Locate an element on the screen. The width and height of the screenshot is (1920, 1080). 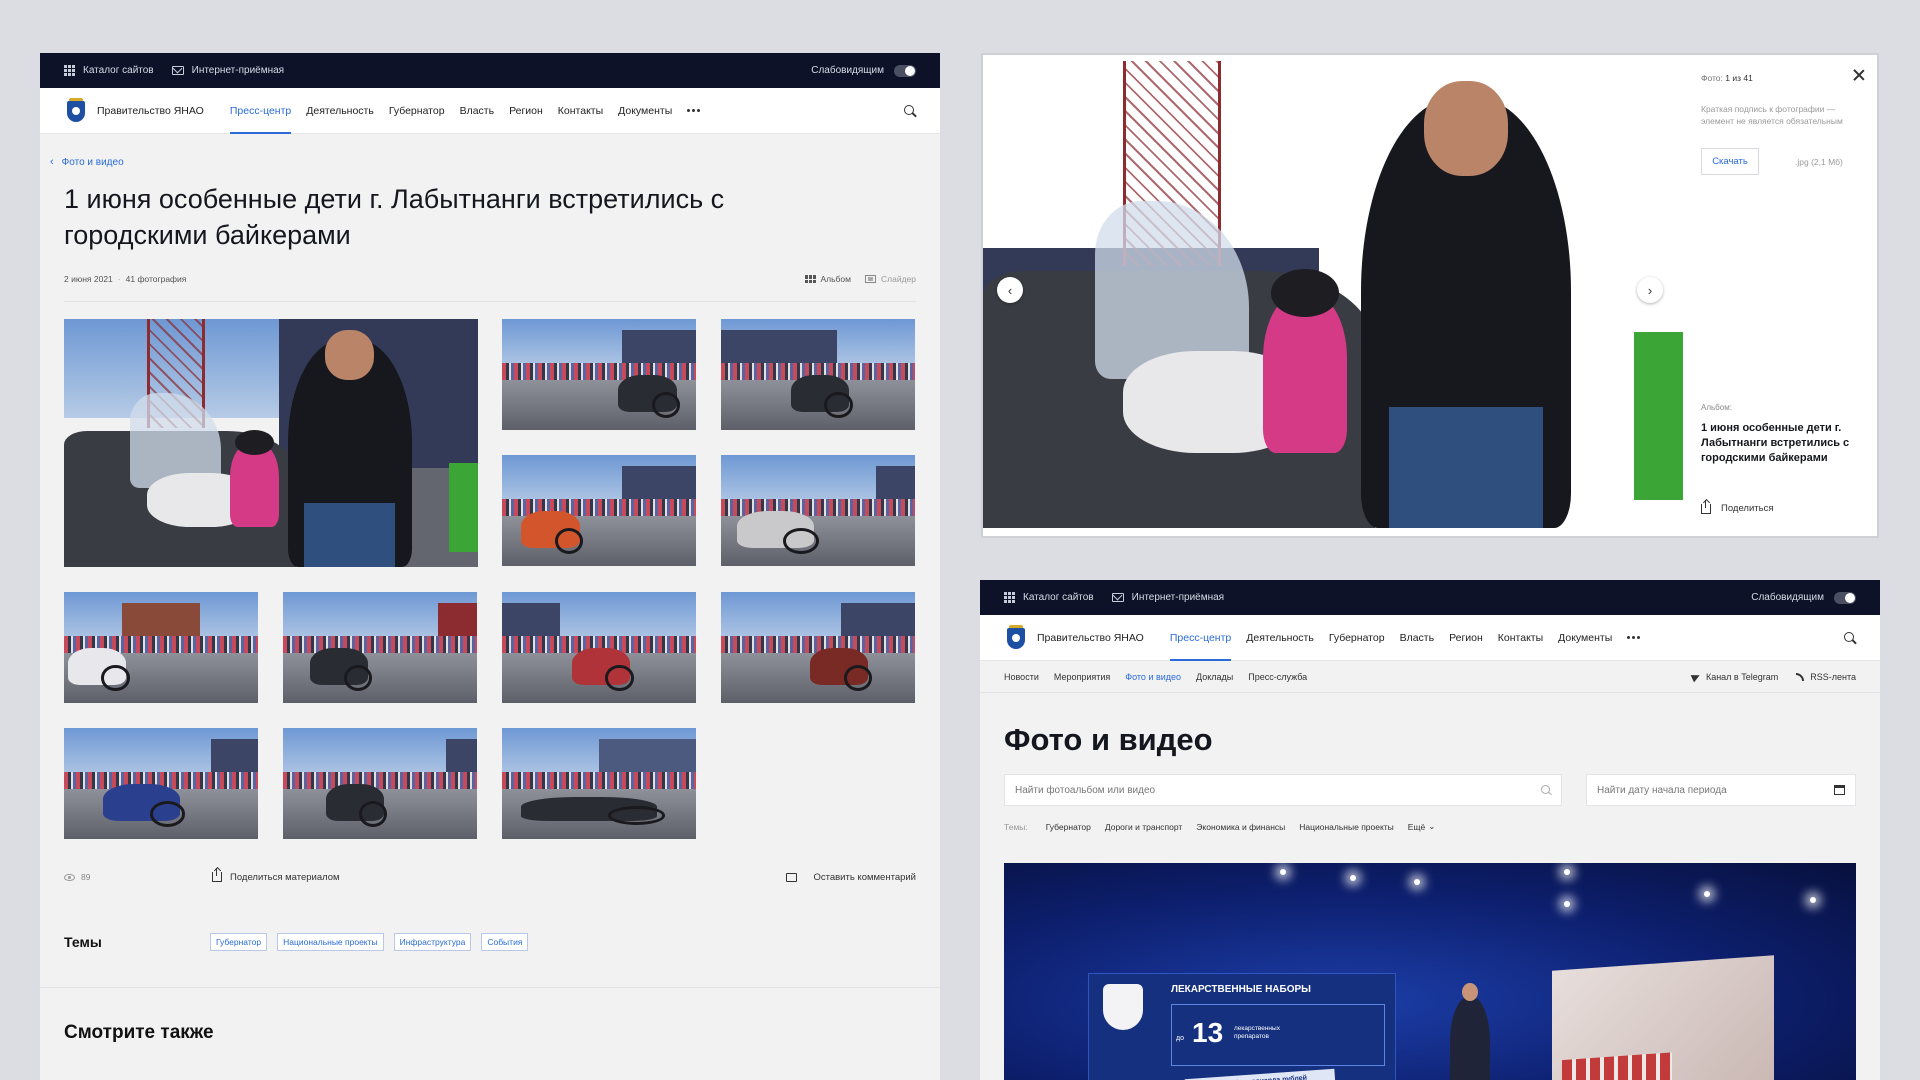
themes-label: Темы: is located at coordinates (1016, 826).